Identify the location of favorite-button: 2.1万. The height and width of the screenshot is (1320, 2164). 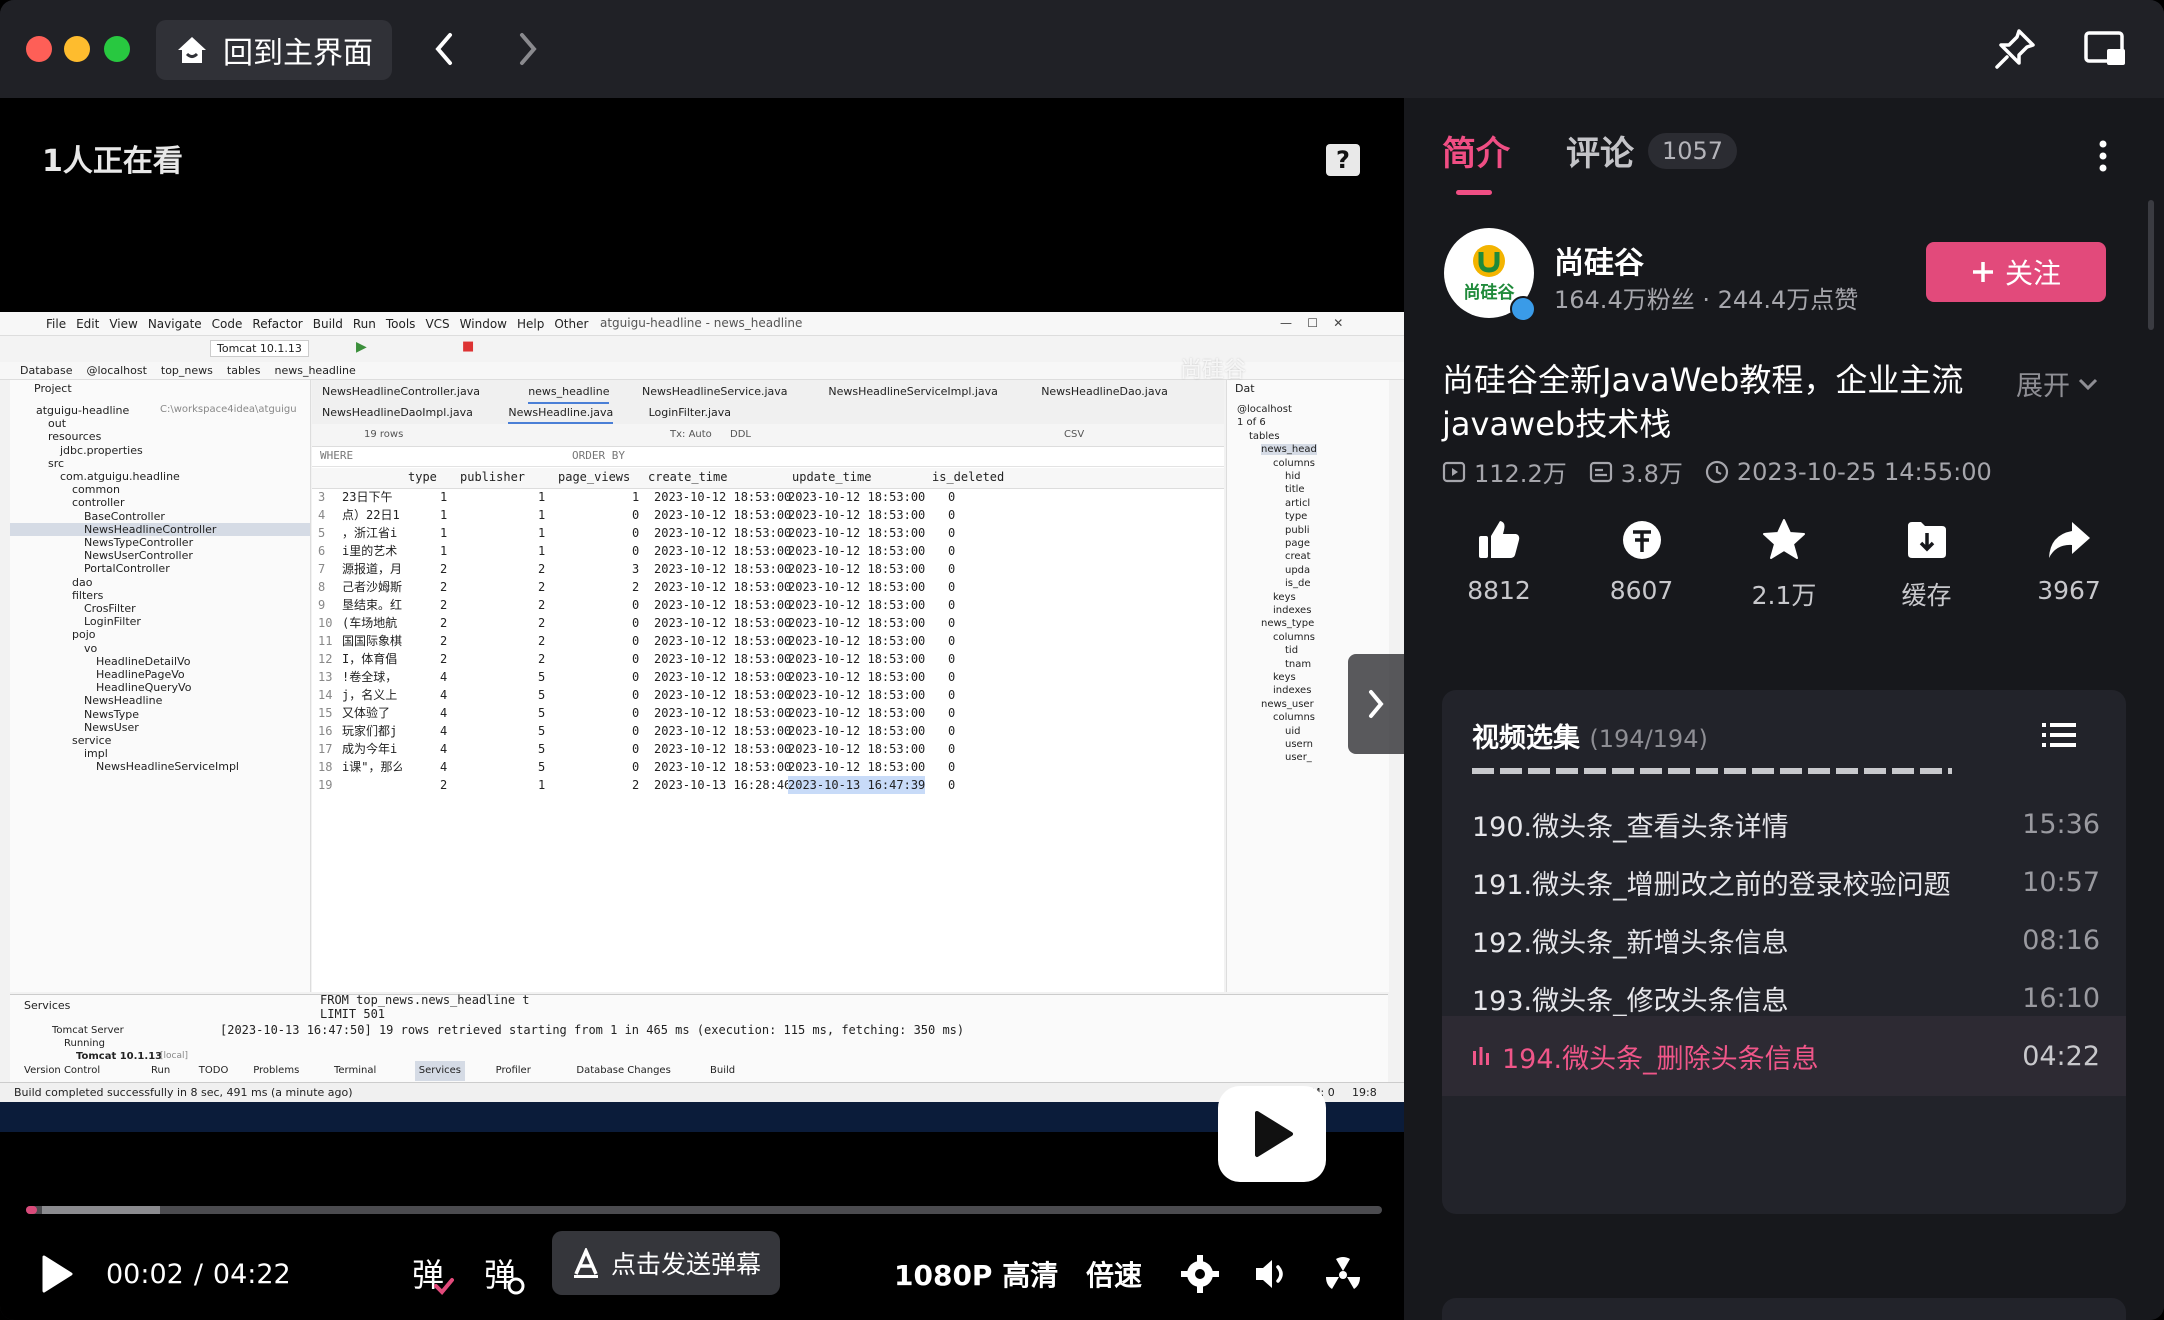
(1784, 565).